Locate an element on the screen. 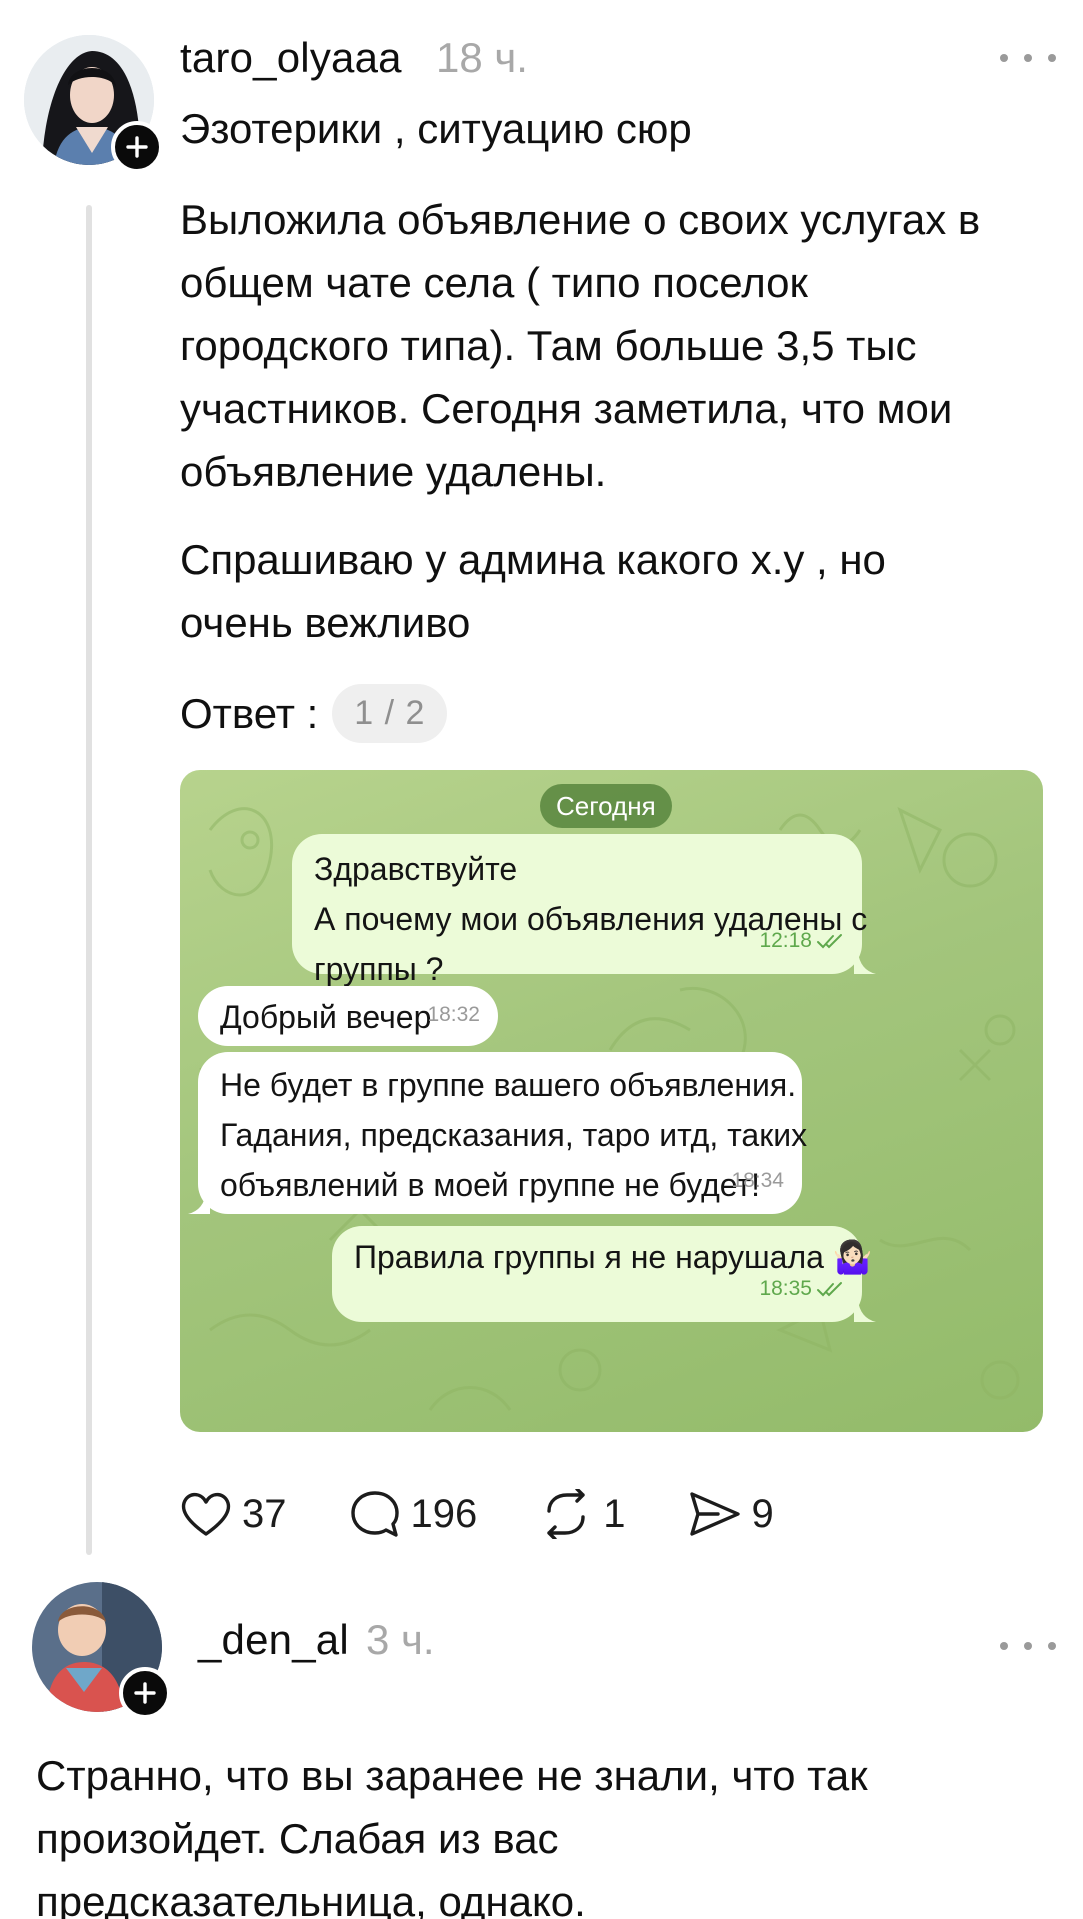 This screenshot has height=1919, width=1083. message-time-text: 18:32 is located at coordinates (453, 1014).